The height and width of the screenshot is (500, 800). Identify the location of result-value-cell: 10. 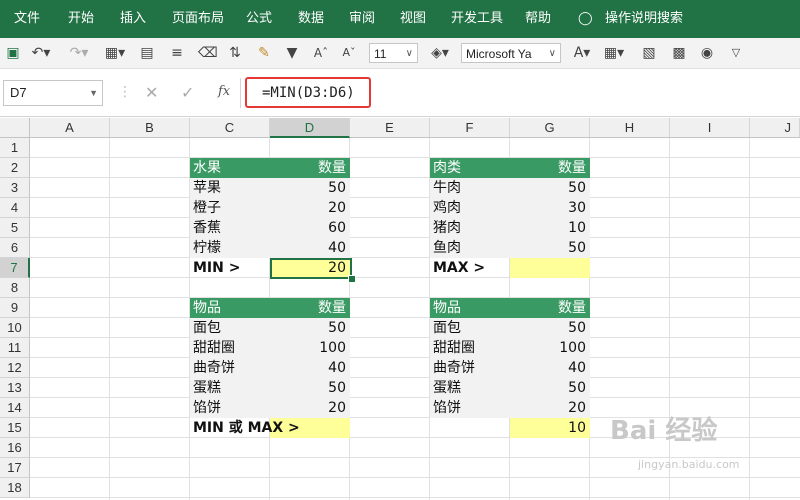
(550, 428).